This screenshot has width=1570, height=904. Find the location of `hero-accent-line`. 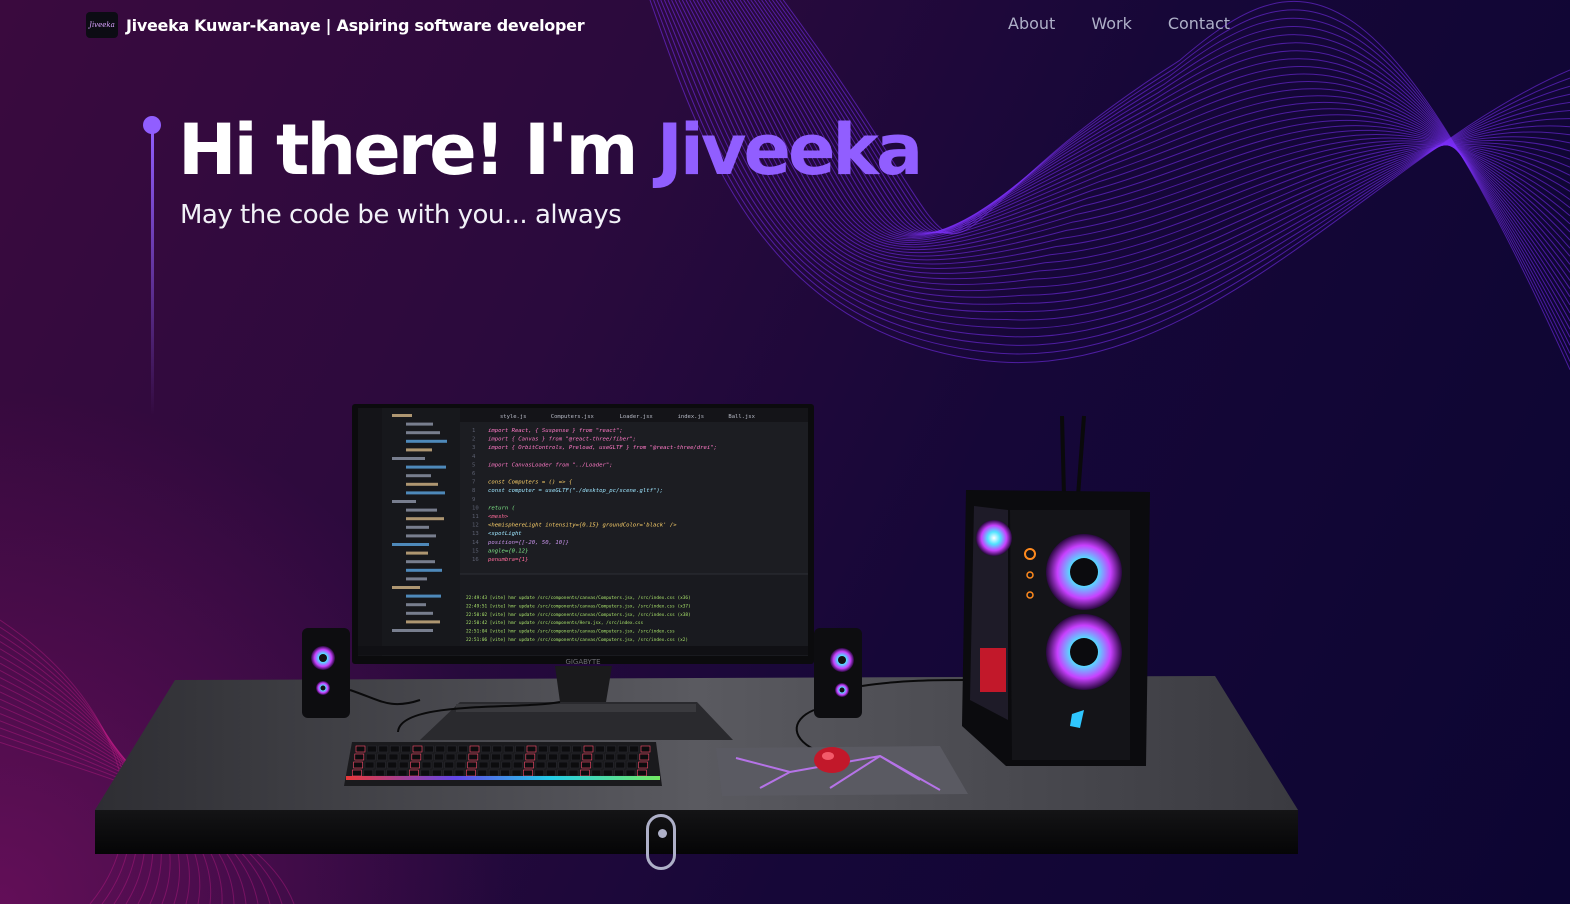

hero-accent-line is located at coordinates (153, 266).